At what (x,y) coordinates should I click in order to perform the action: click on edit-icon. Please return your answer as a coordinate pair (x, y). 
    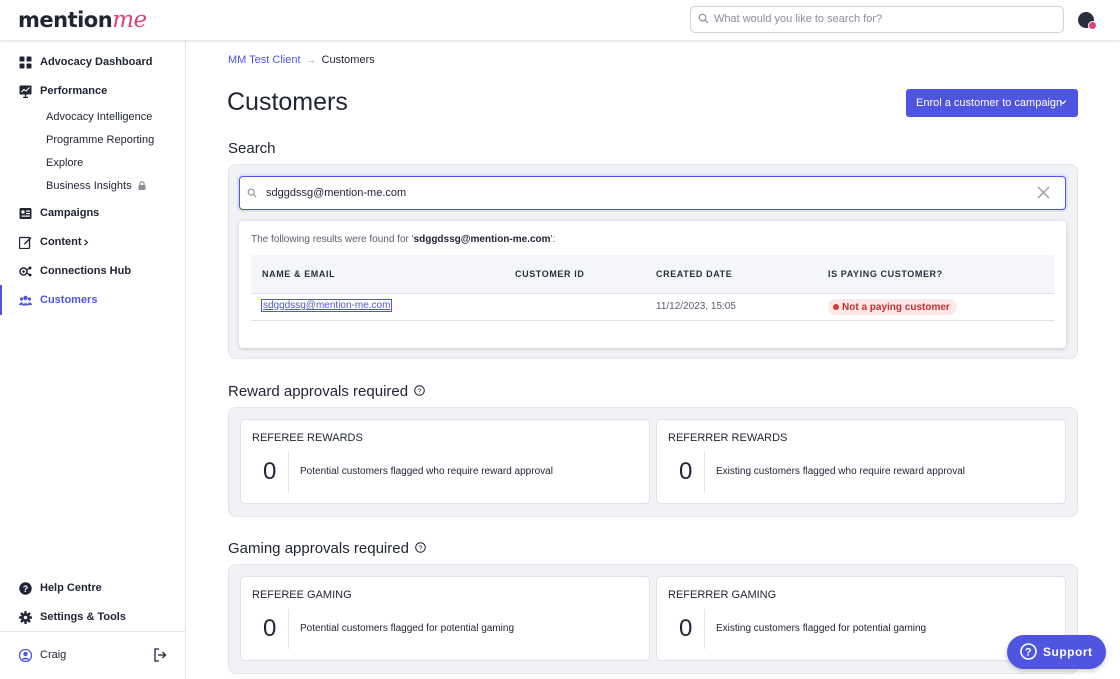
    Looking at the image, I should click on (25, 242).